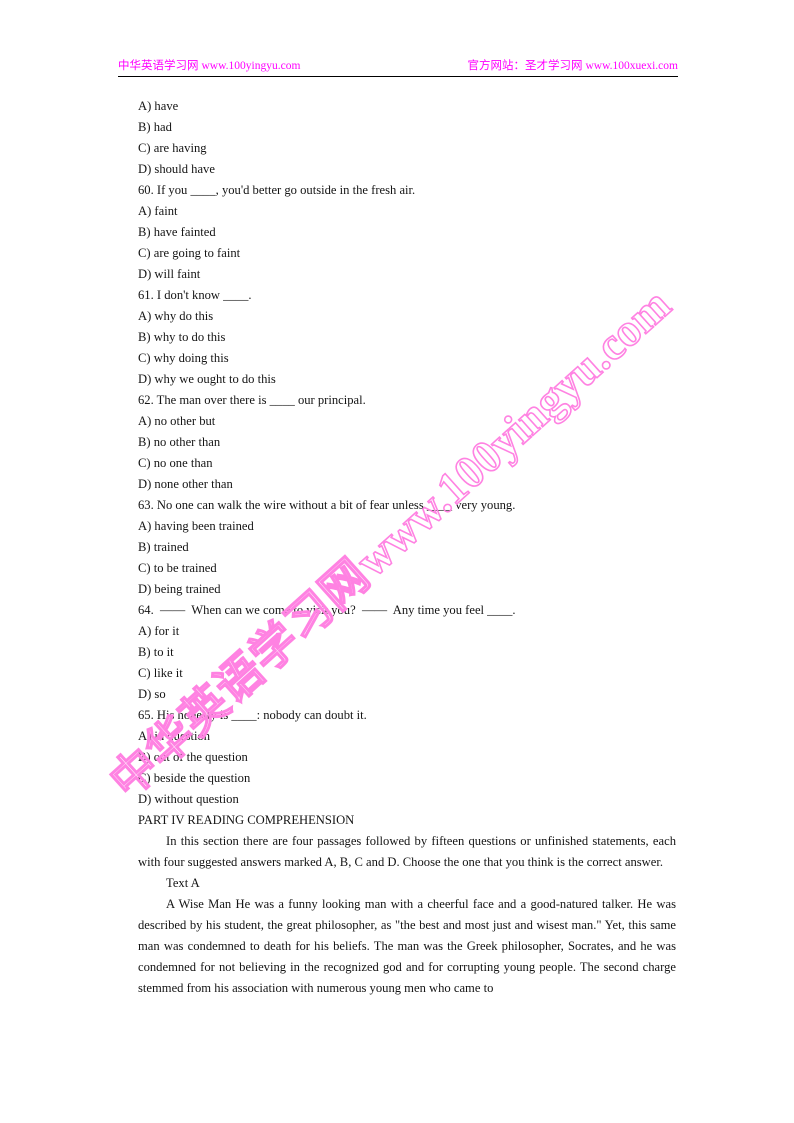 This screenshot has width=794, height=1123. What do you see at coordinates (158, 211) in the screenshot?
I see `answer-option: A) faint` at bounding box center [158, 211].